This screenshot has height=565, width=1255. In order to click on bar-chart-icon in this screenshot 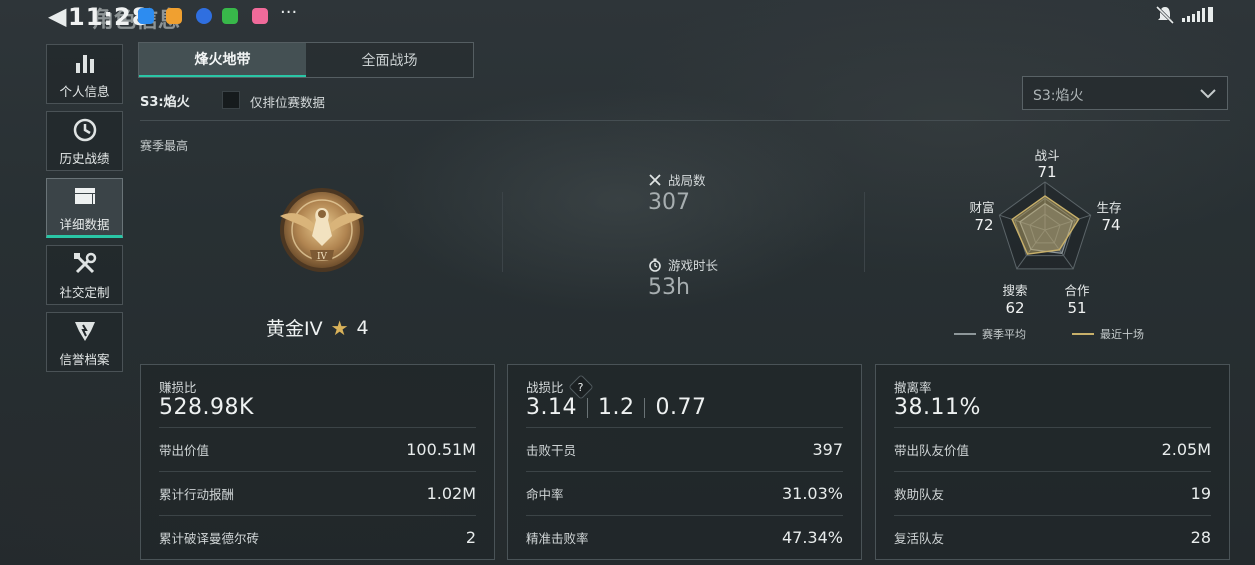, I will do `click(84, 63)`.